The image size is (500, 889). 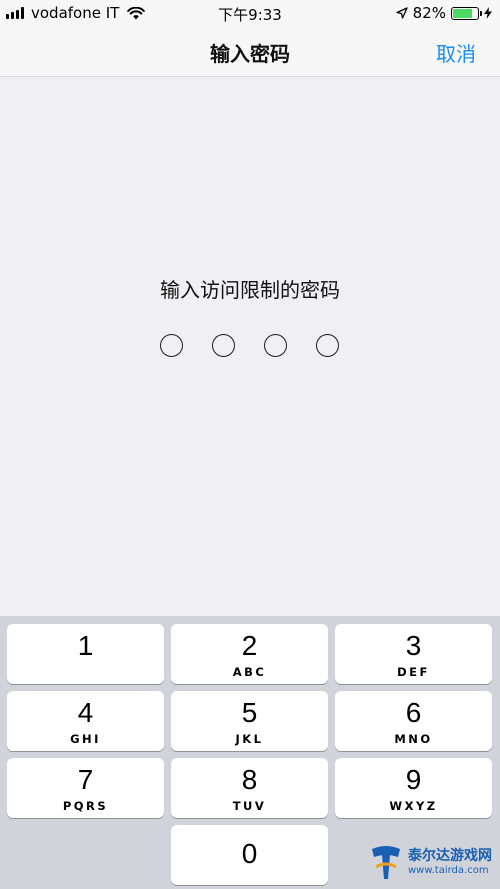 I want to click on key-2: 2 ABC, so click(x=249, y=654).